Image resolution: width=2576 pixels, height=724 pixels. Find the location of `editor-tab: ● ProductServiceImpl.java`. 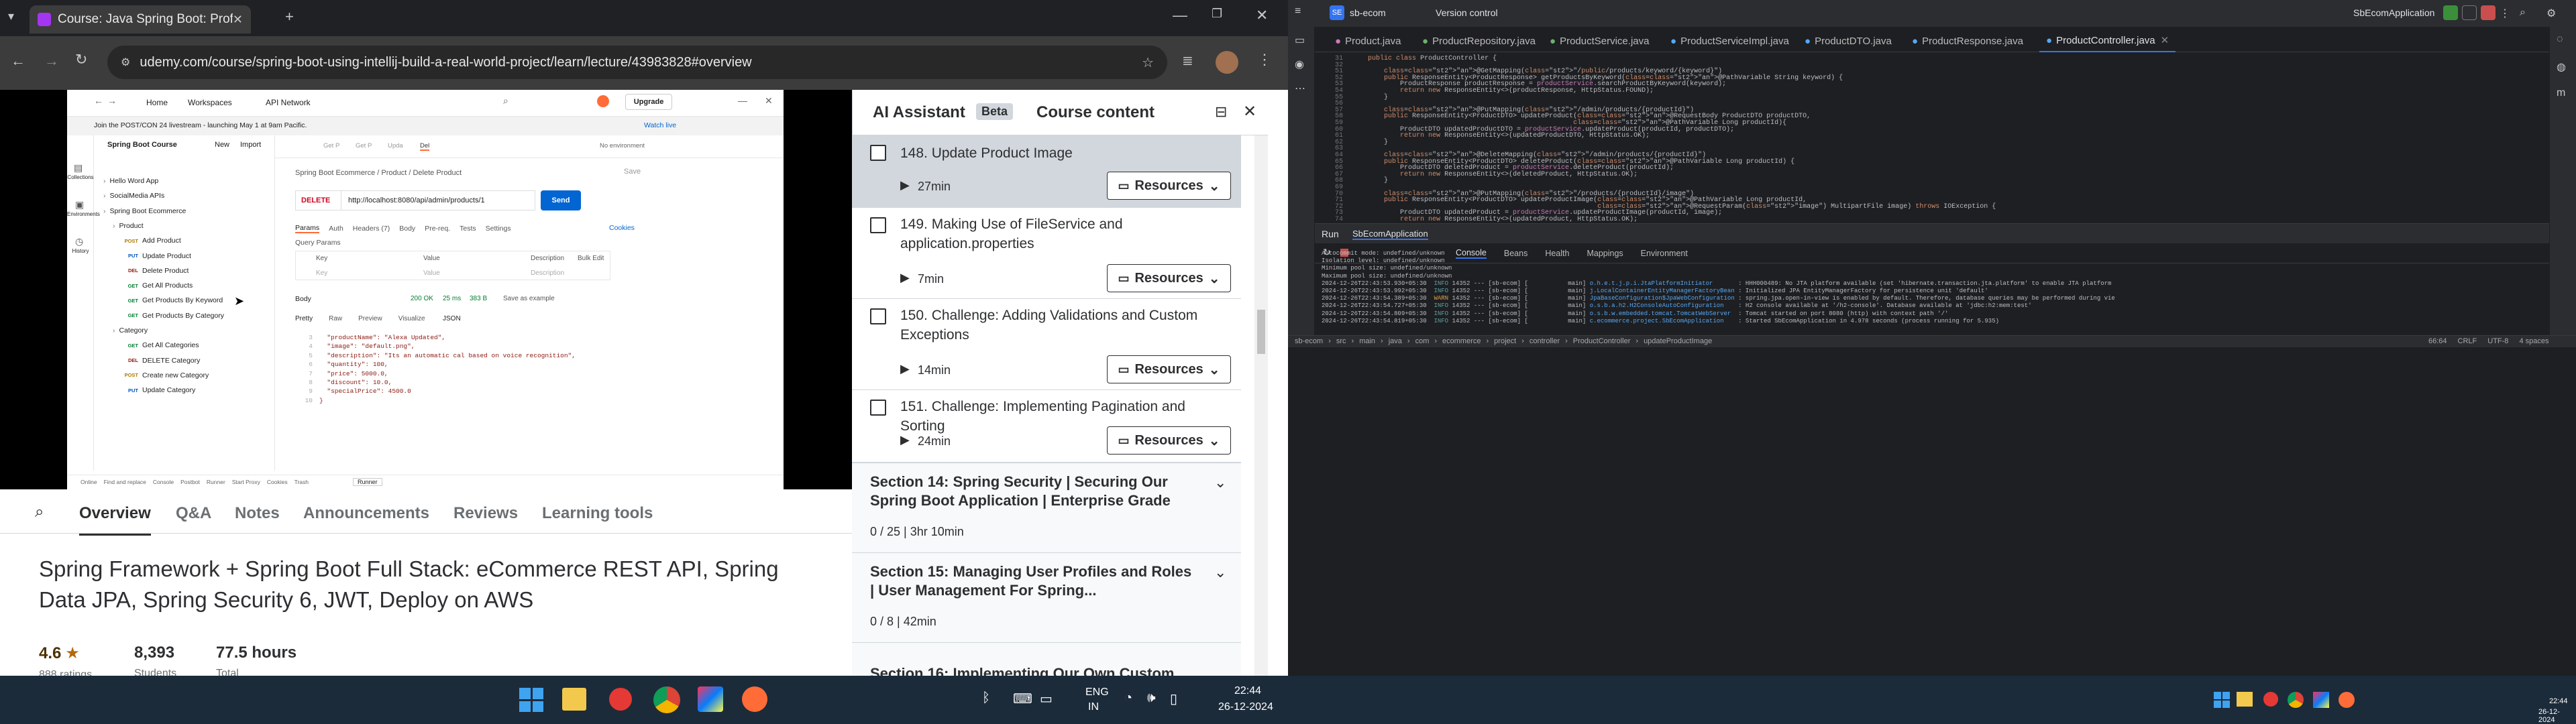

editor-tab: ● ProductServiceImpl.java is located at coordinates (1730, 40).